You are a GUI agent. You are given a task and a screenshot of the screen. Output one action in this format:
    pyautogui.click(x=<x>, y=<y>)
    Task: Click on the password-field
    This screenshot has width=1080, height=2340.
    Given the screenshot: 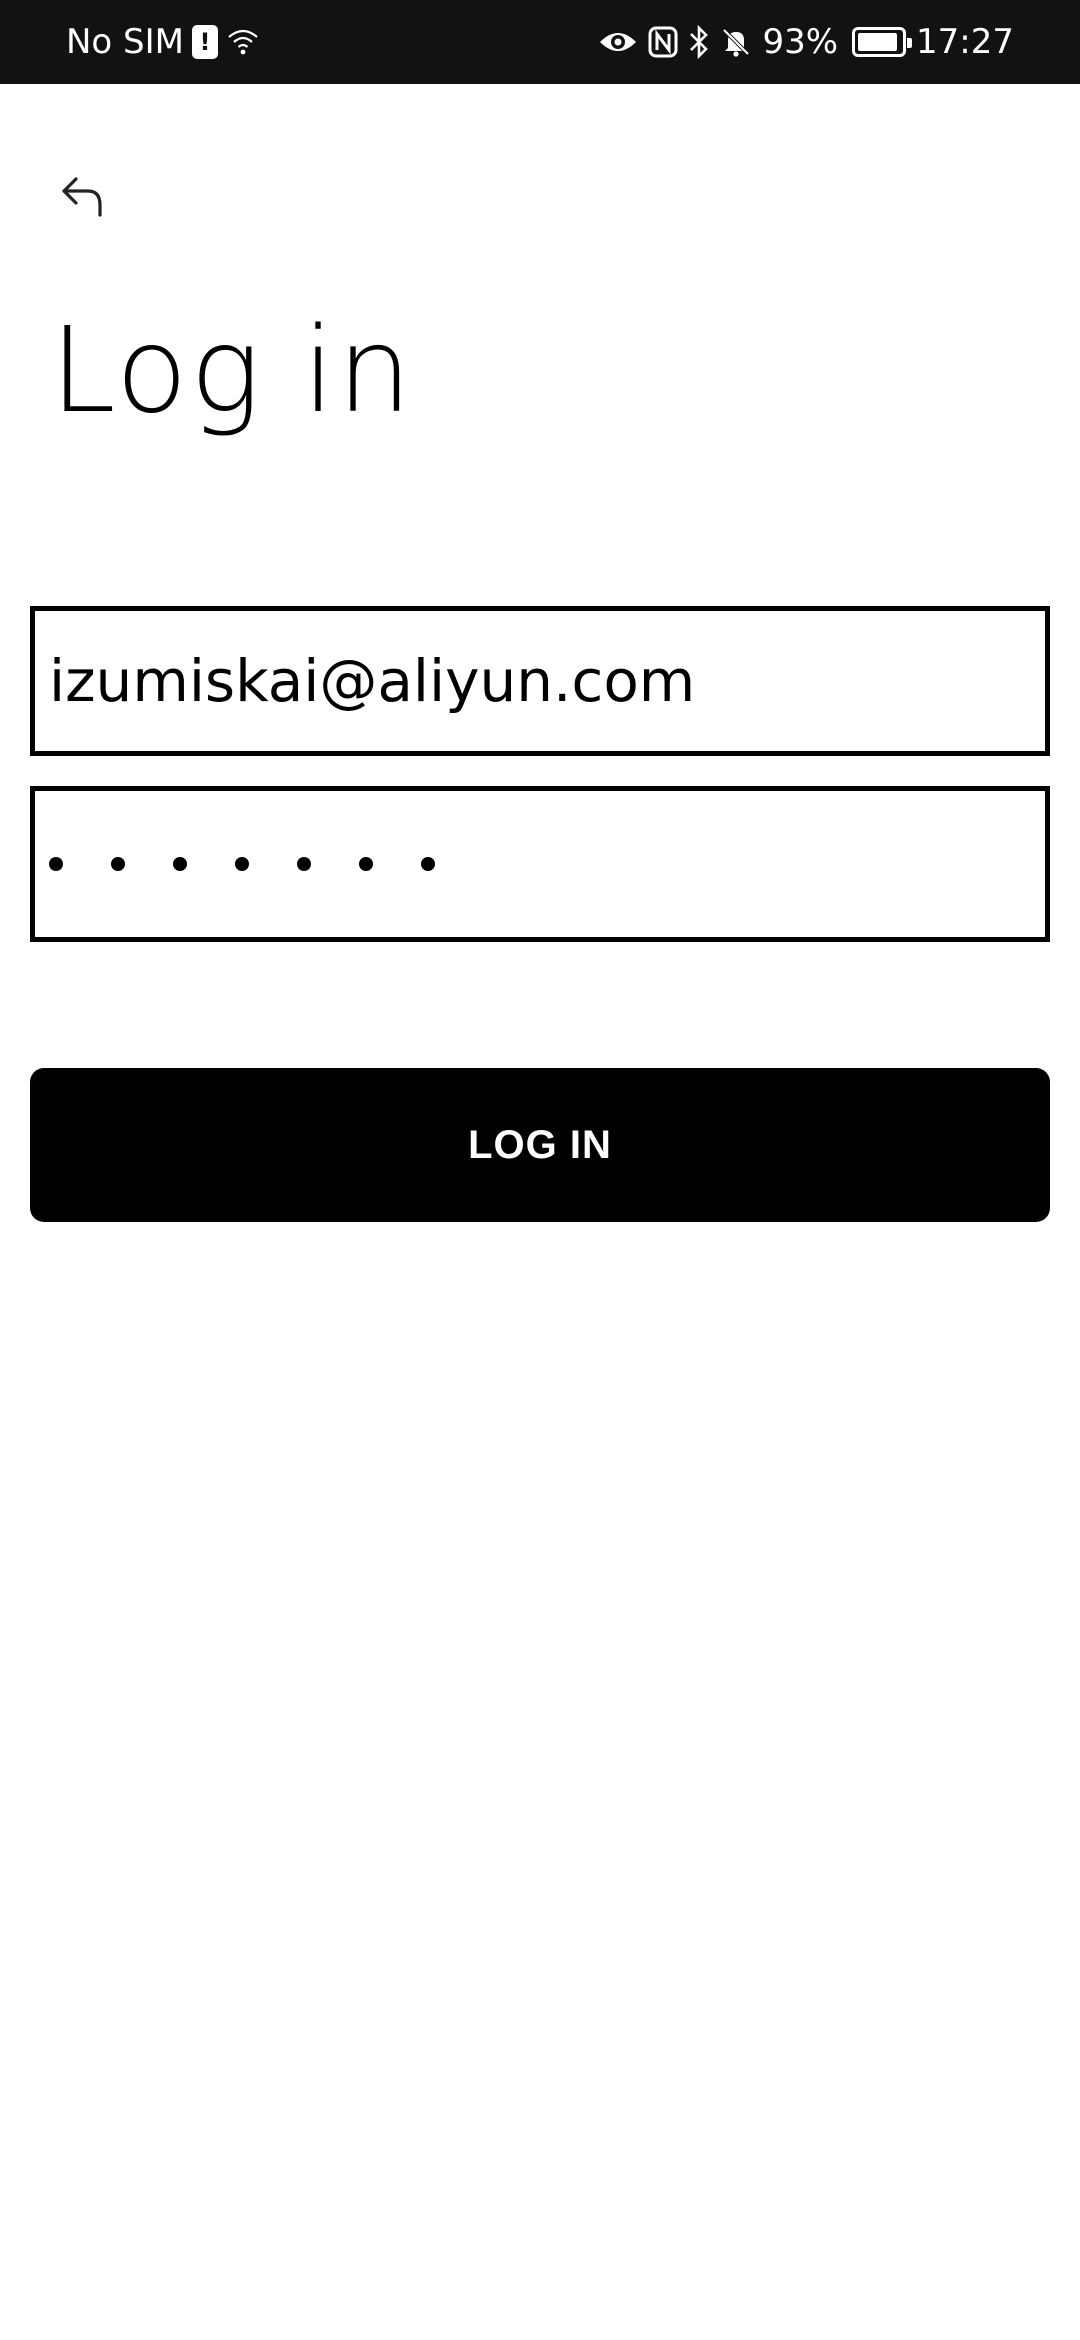 What is the action you would take?
    pyautogui.click(x=540, y=864)
    